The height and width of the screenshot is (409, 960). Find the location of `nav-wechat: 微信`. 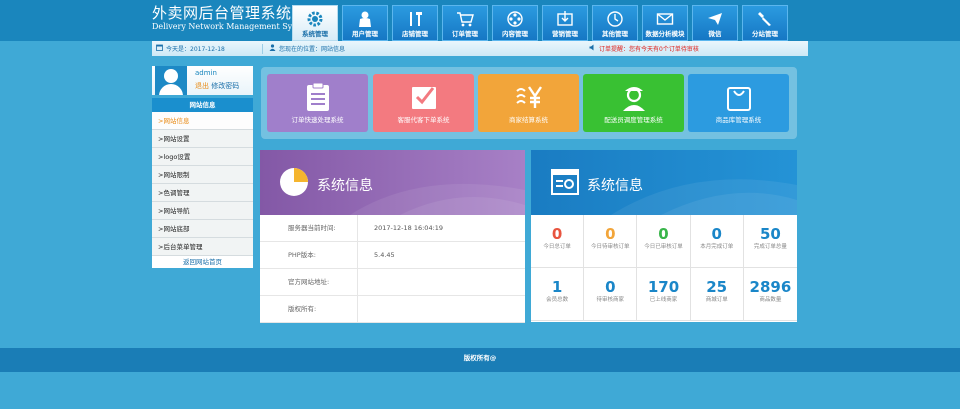

nav-wechat: 微信 is located at coordinates (715, 23).